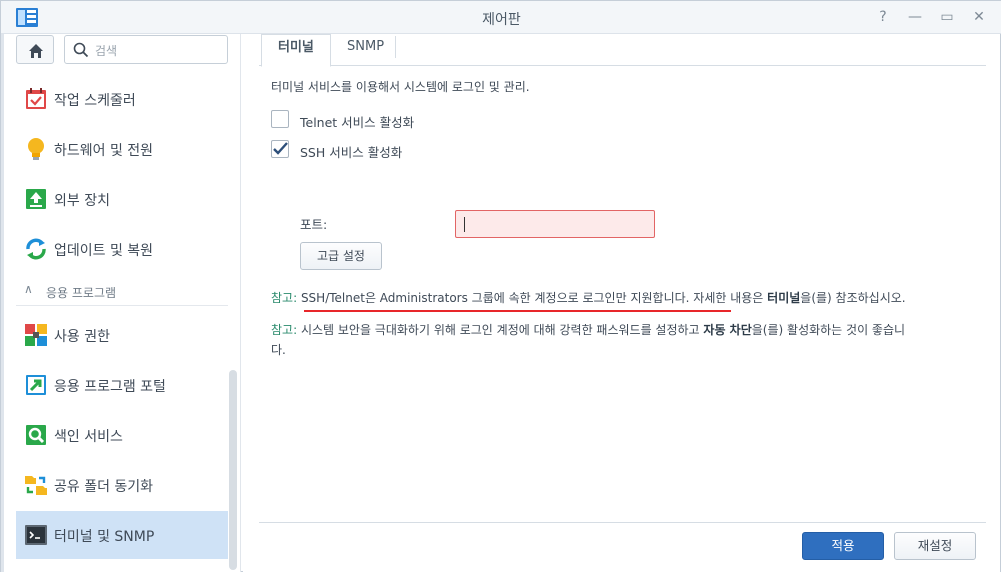 The height and width of the screenshot is (572, 1001). What do you see at coordinates (36, 249) in the screenshot?
I see `update-restore-icon` at bounding box center [36, 249].